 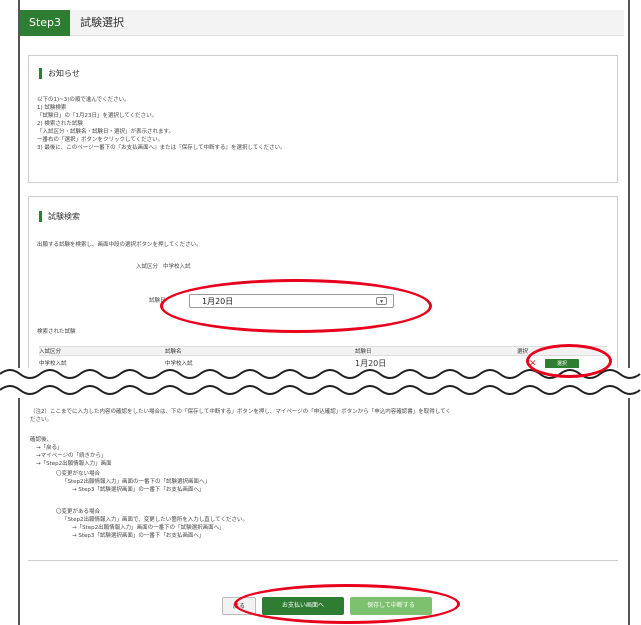 I want to click on save-and-suspend-button: 保存して中断する, so click(x=391, y=606).